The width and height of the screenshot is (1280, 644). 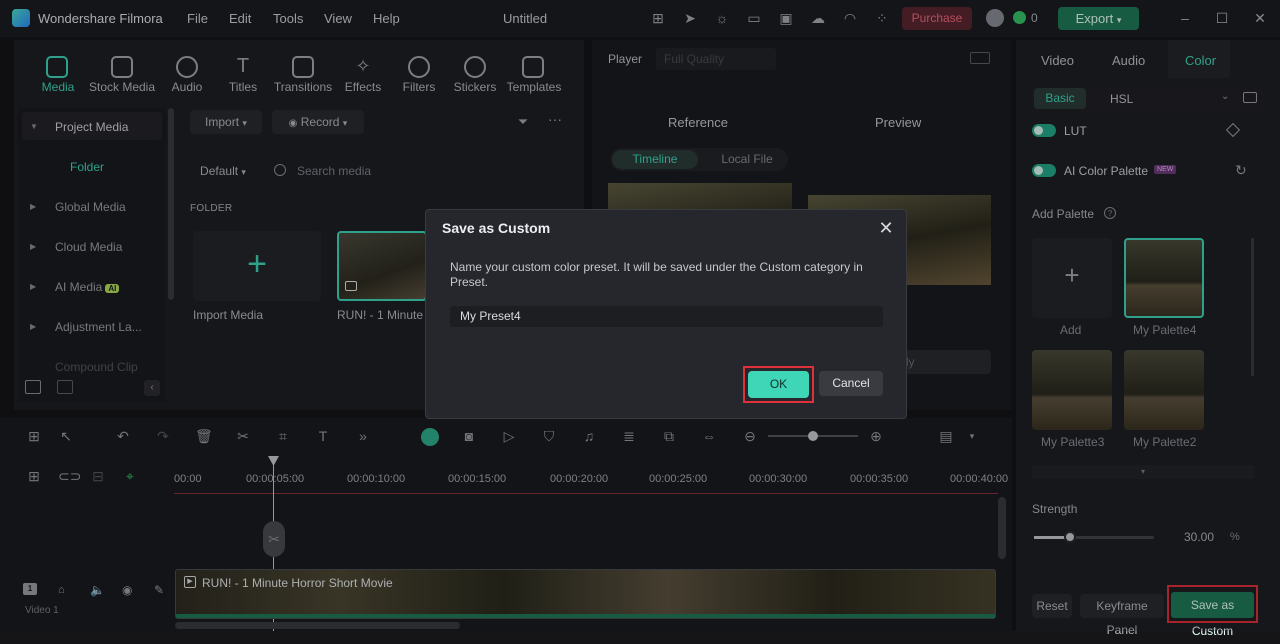 I want to click on cancel-button: Cancel, so click(x=851, y=383).